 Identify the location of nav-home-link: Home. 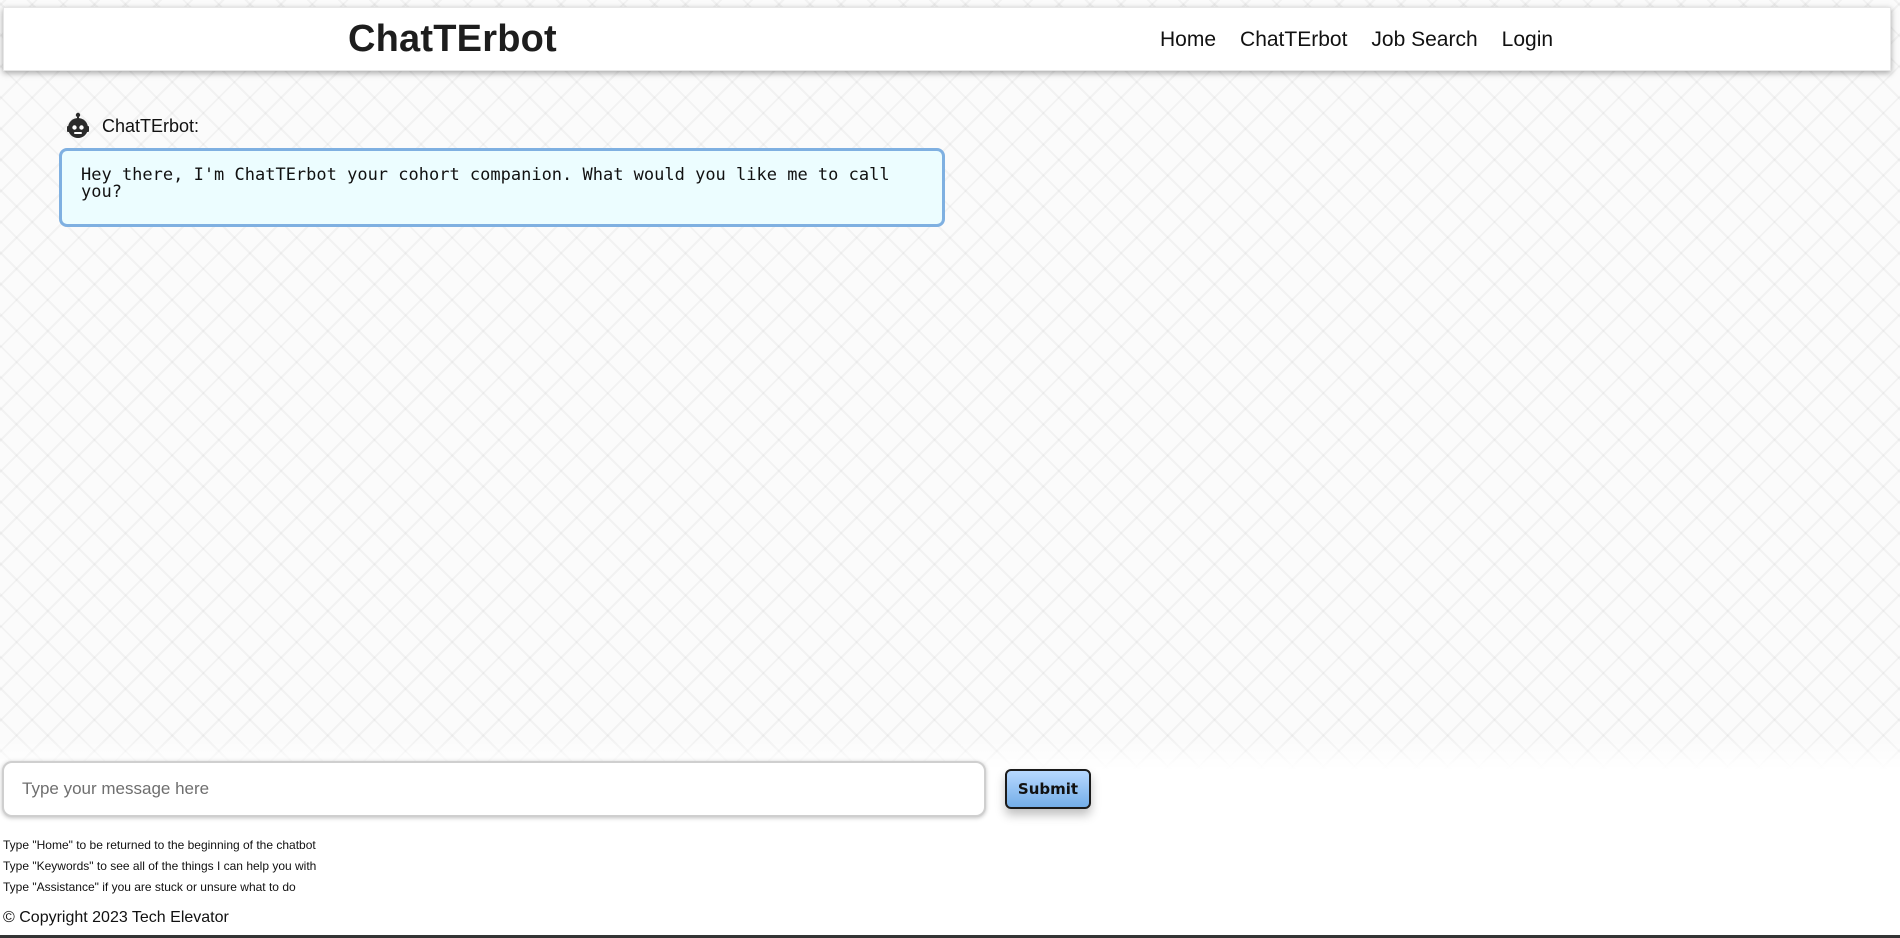
(1188, 40).